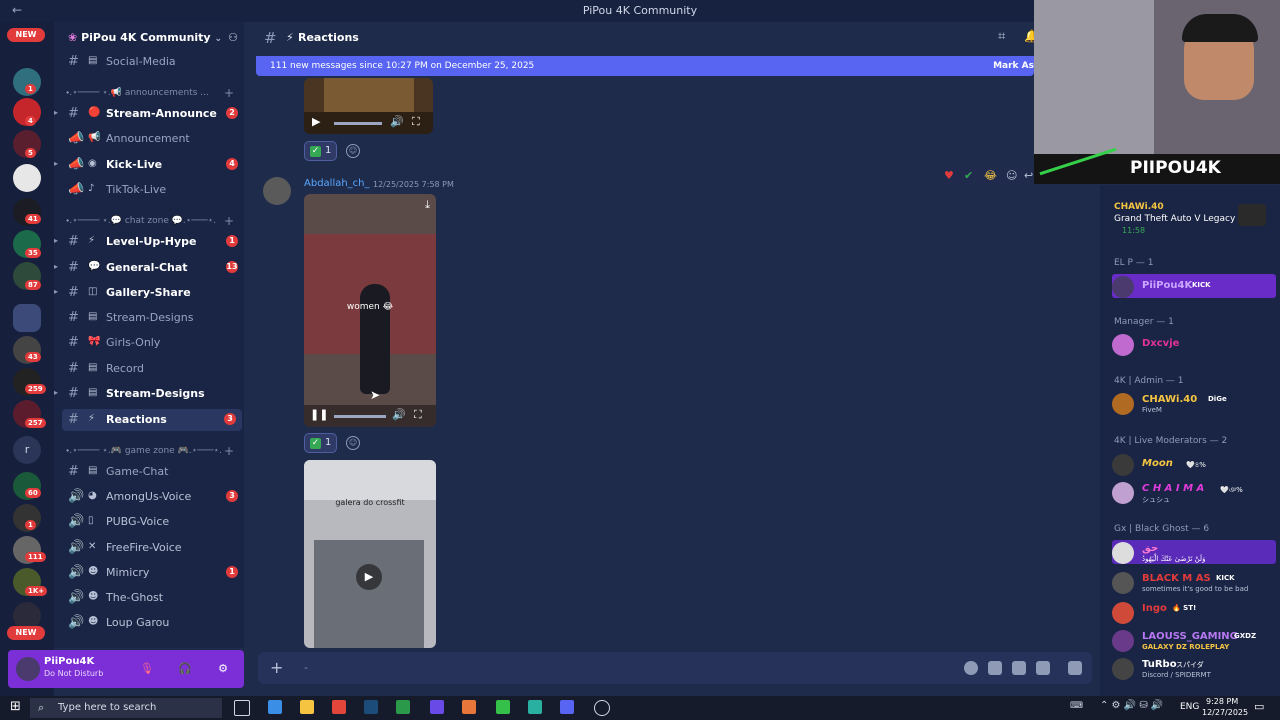 This screenshot has width=1280, height=720. What do you see at coordinates (126, 708) in the screenshot?
I see `taskbar-search: ⌕ Type here to search` at bounding box center [126, 708].